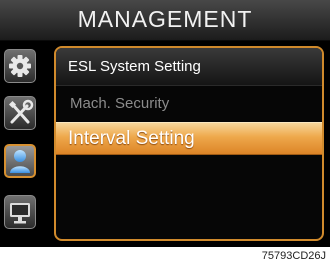  What do you see at coordinates (119, 103) in the screenshot?
I see `menu-item-mach-security: Mach. Security` at bounding box center [119, 103].